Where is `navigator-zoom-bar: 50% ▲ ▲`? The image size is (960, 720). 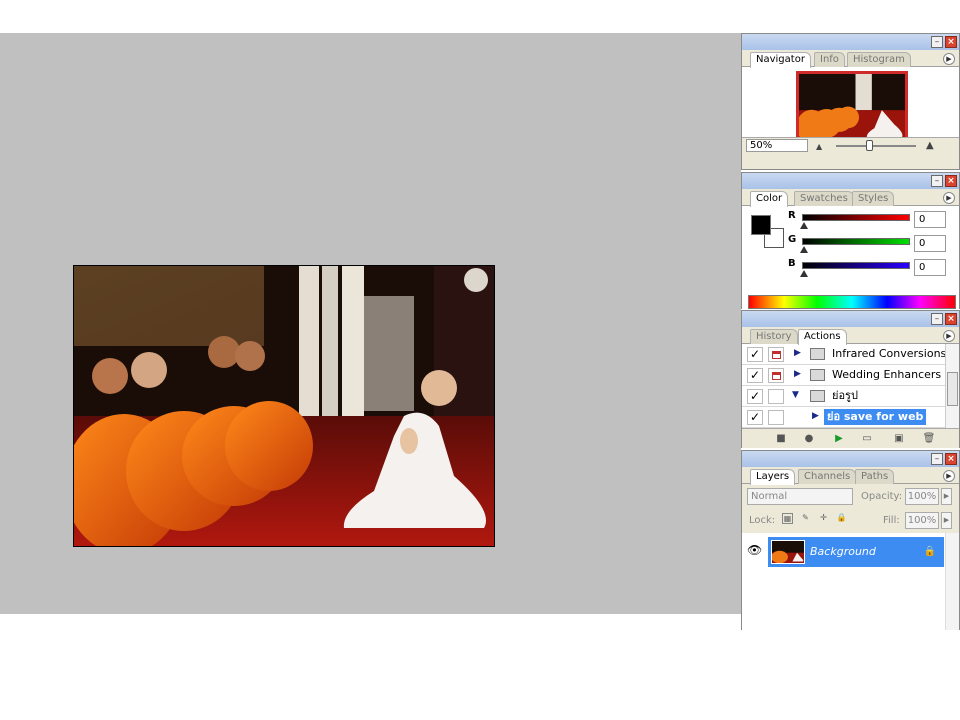
navigator-zoom-bar: 50% ▲ ▲ is located at coordinates (850, 145).